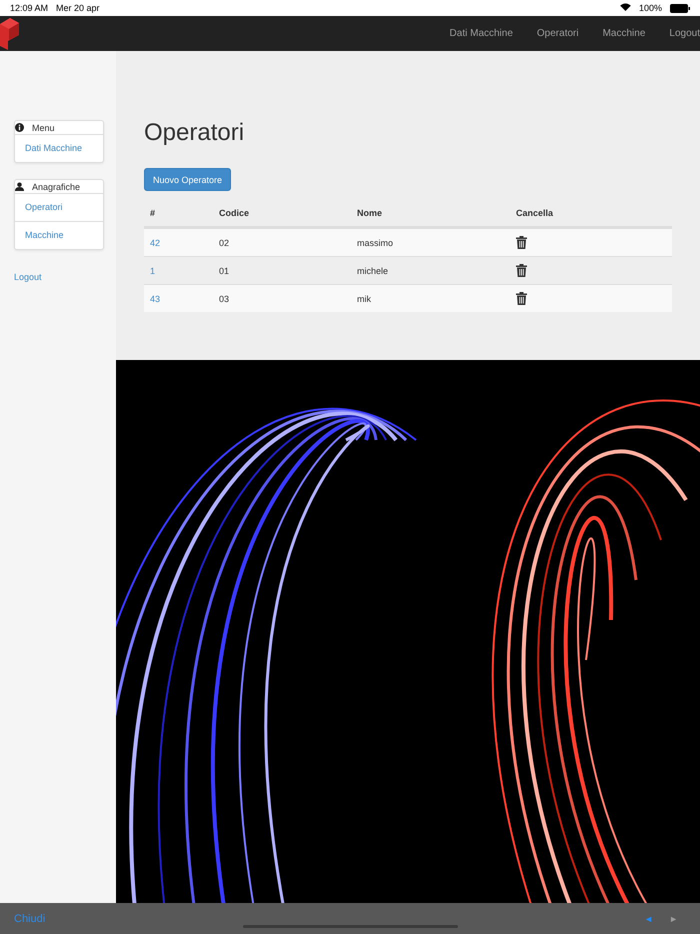 The height and width of the screenshot is (934, 700). Describe the element at coordinates (224, 243) in the screenshot. I see `table-cell-text: 02` at that location.